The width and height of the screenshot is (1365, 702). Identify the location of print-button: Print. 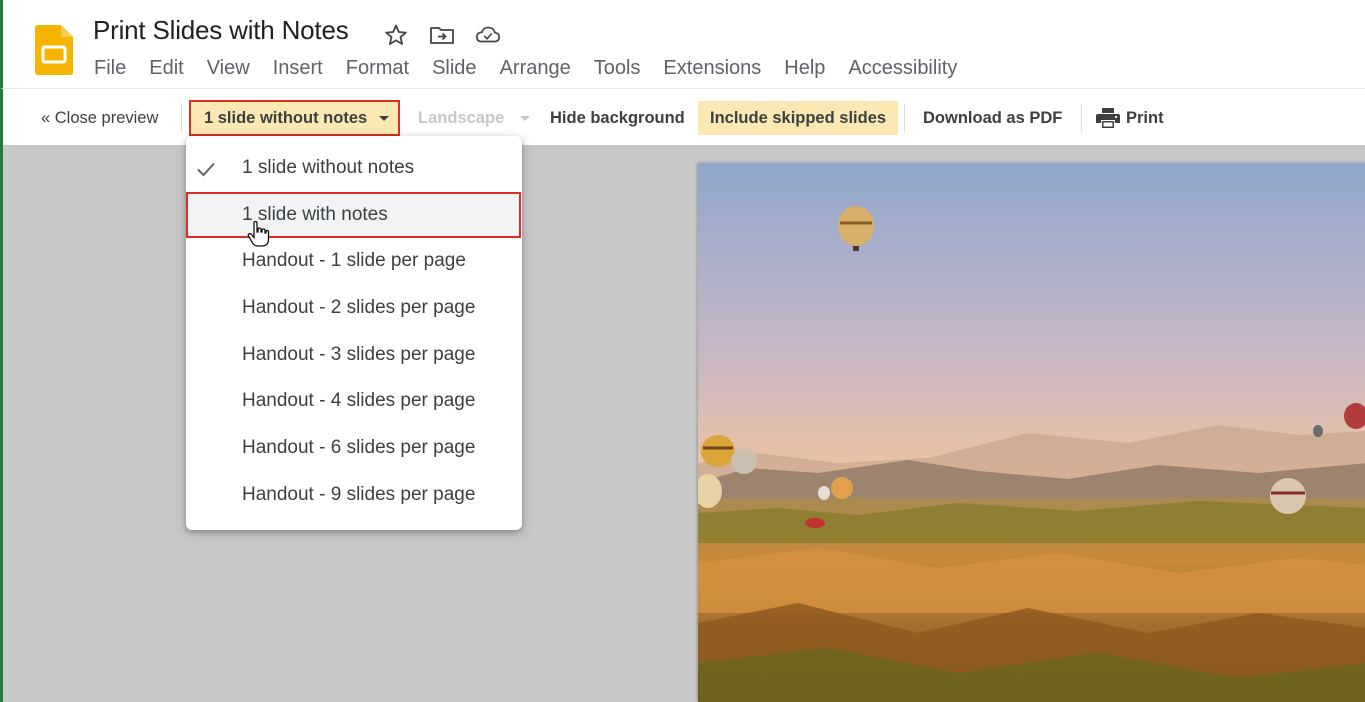
(1130, 118).